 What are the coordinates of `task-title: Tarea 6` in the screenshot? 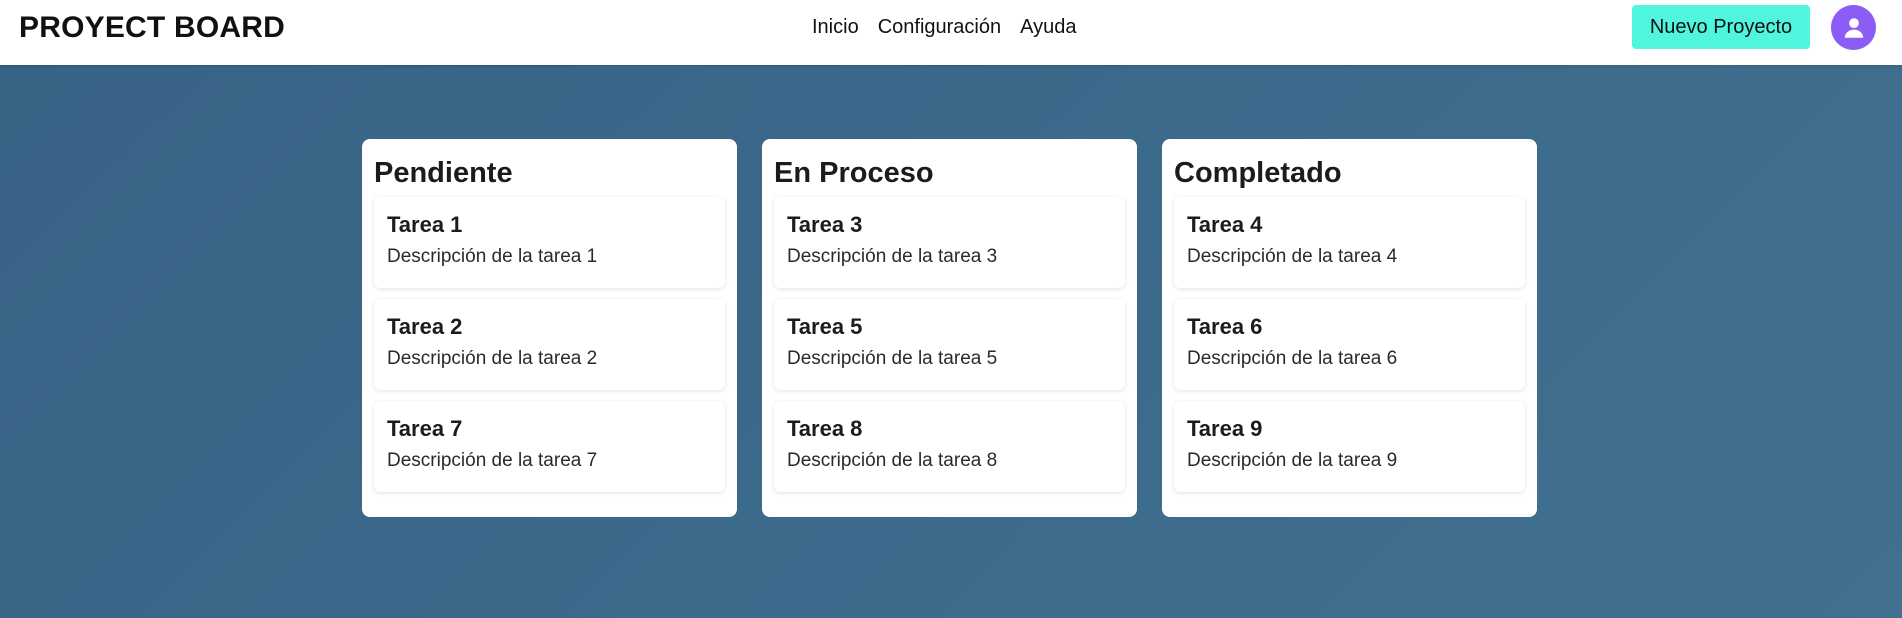 It's located at (1225, 326).